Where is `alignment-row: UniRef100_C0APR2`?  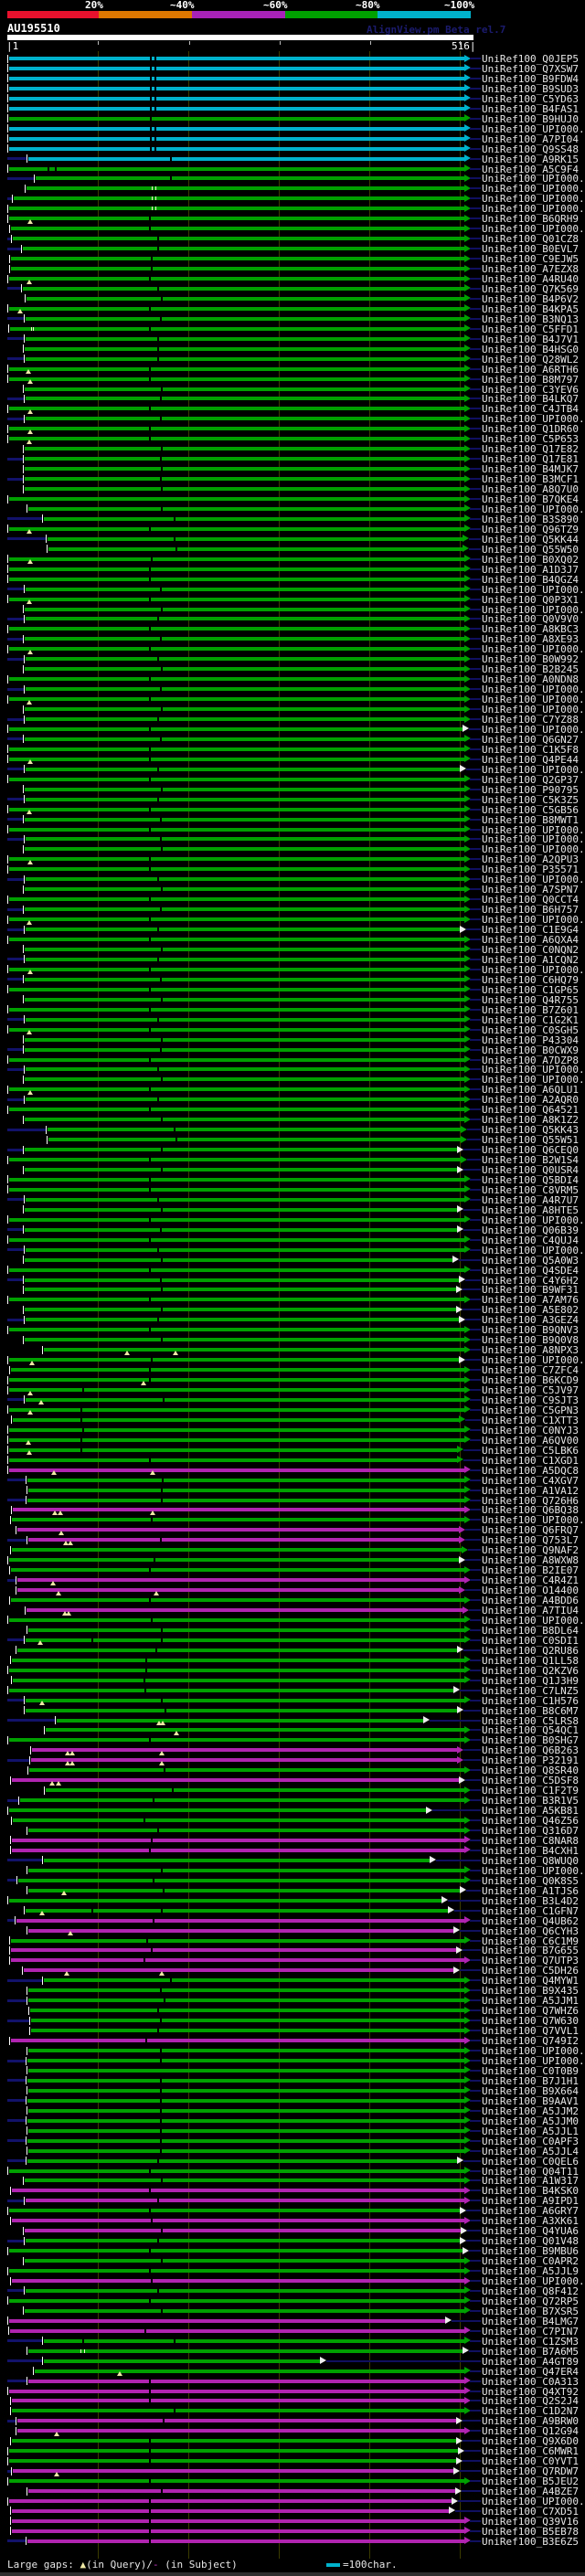
alignment-row: UniRef100_C0APR2 is located at coordinates (293, 2261).